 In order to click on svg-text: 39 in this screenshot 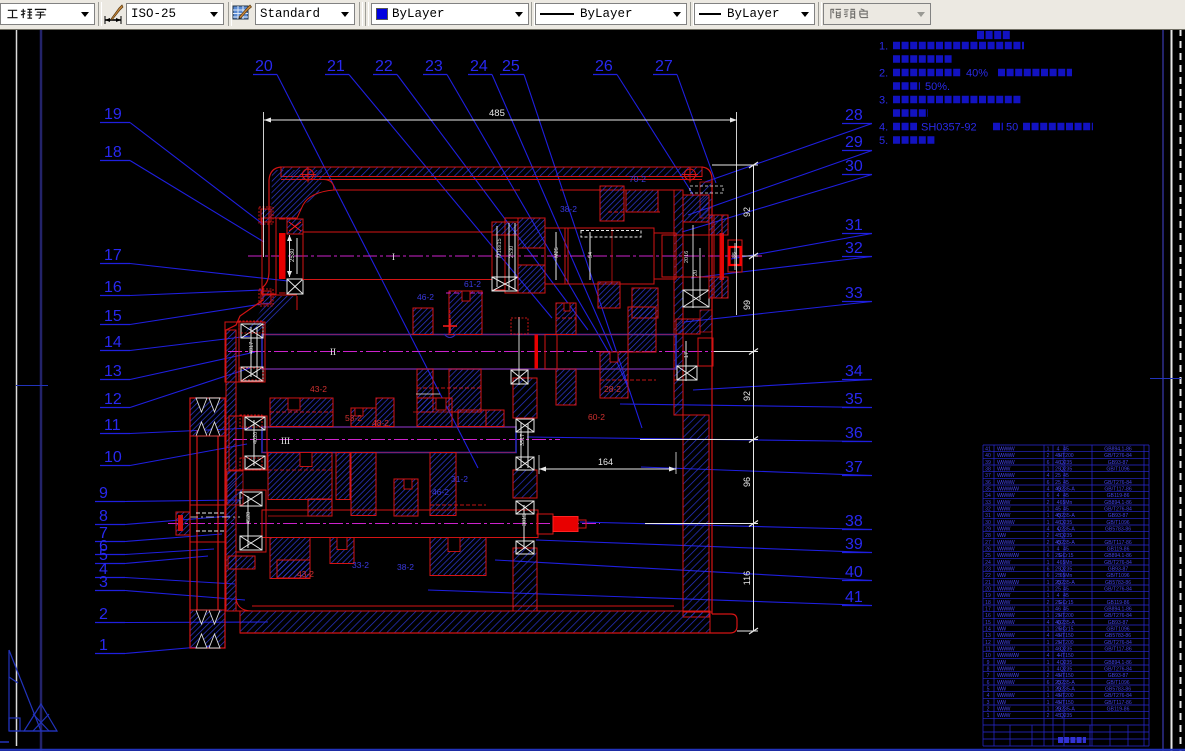, I will do `click(854, 544)`.